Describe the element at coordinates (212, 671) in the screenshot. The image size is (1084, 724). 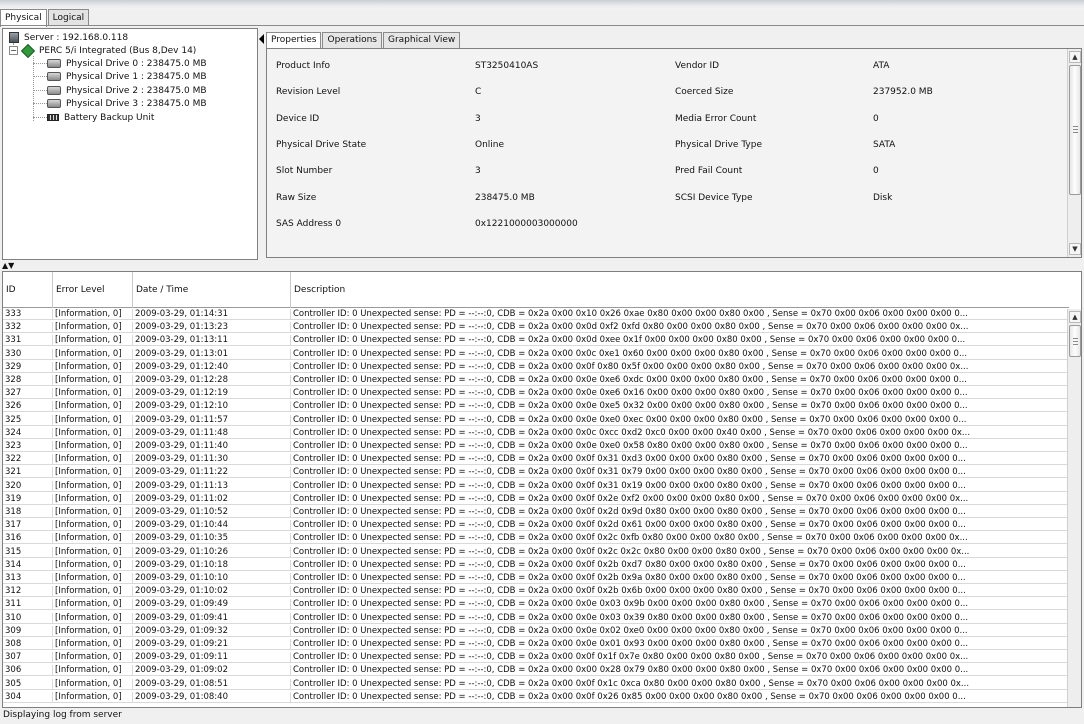
I see `cell-date-time: 2009-03-29, 01:09:02` at that location.